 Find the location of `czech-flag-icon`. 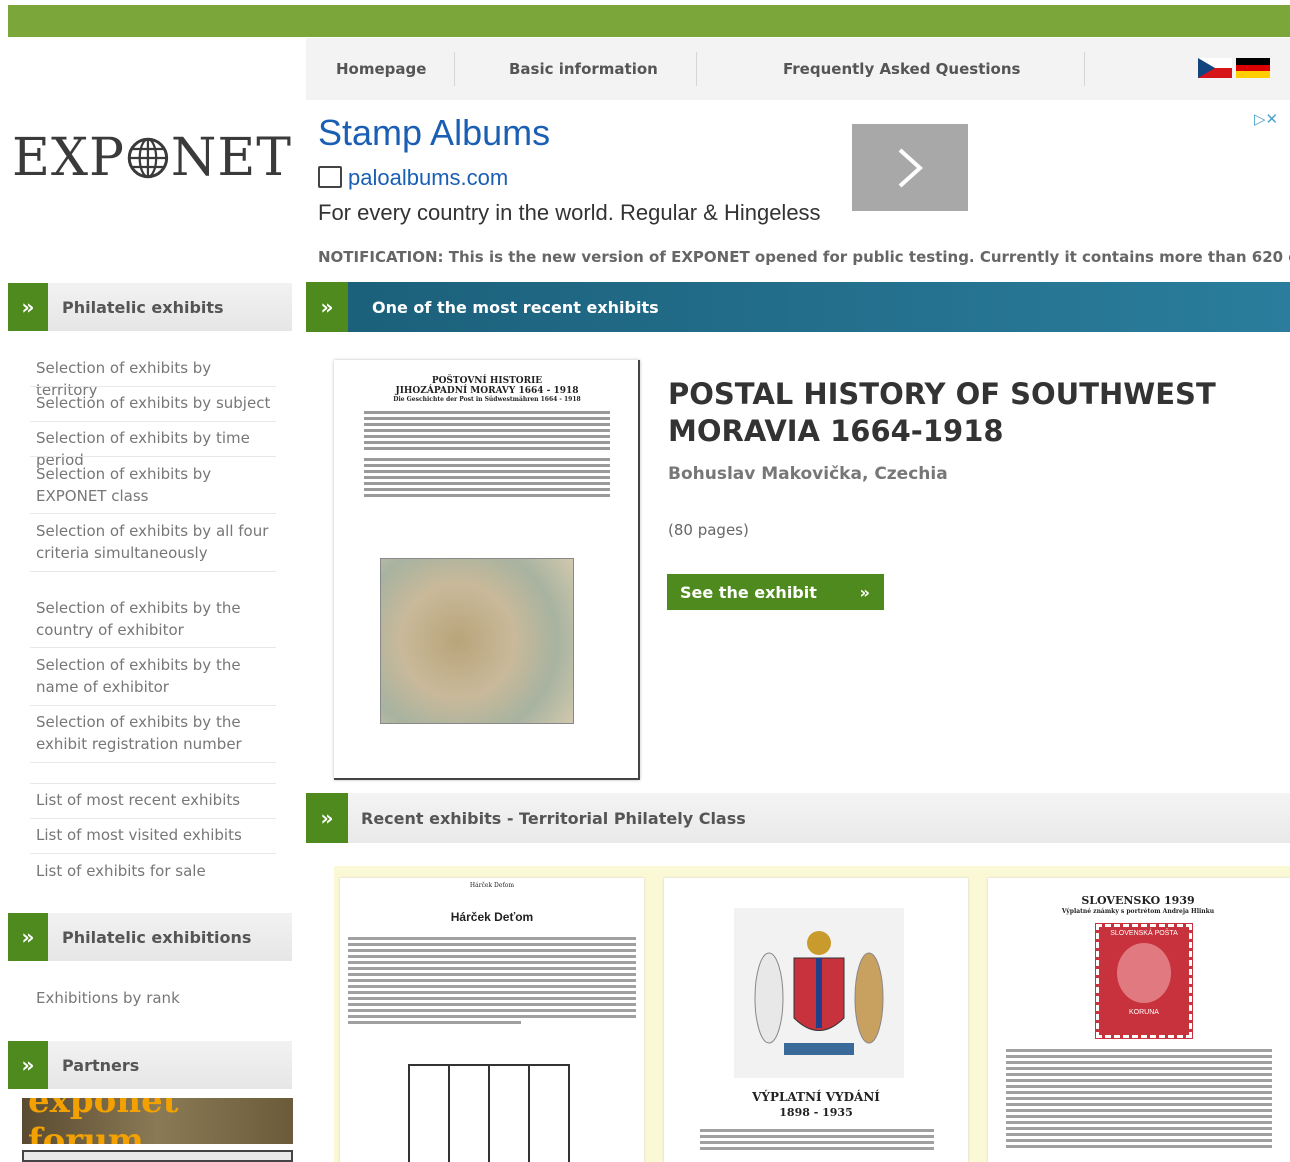

czech-flag-icon is located at coordinates (1215, 68).